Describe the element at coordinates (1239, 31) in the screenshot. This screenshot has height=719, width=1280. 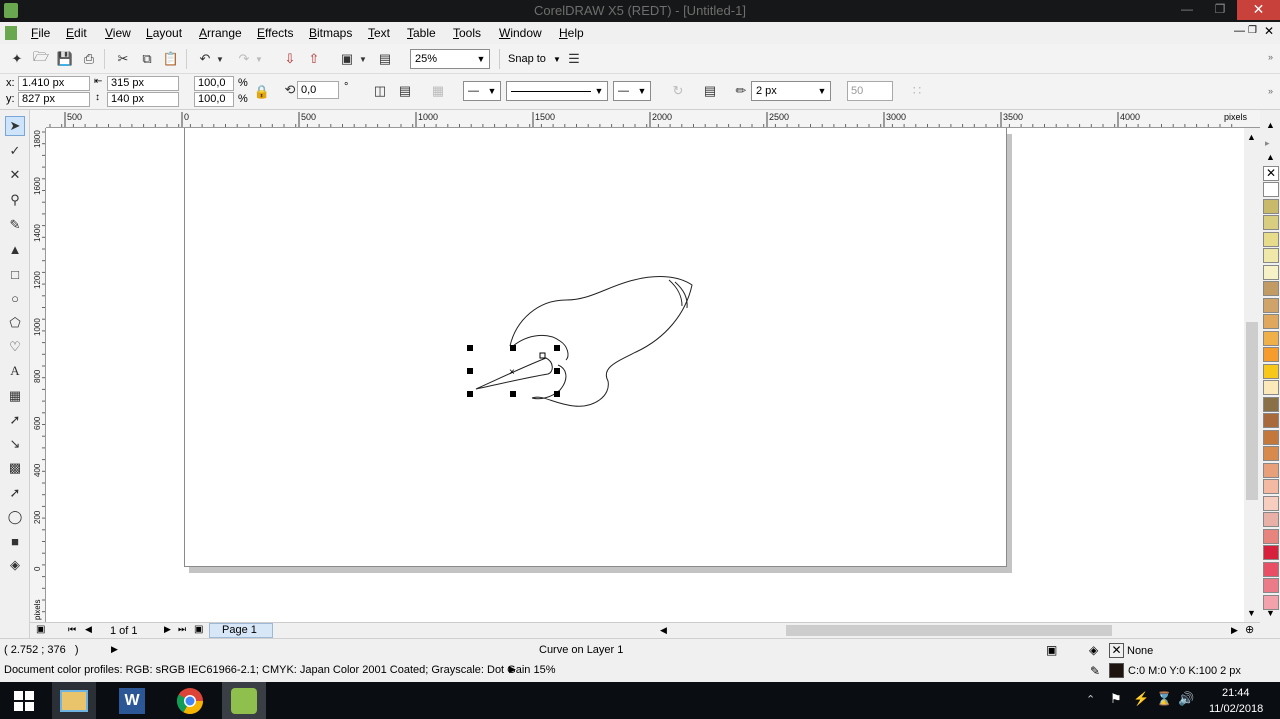
I see `doc-minimize-icon: —` at that location.